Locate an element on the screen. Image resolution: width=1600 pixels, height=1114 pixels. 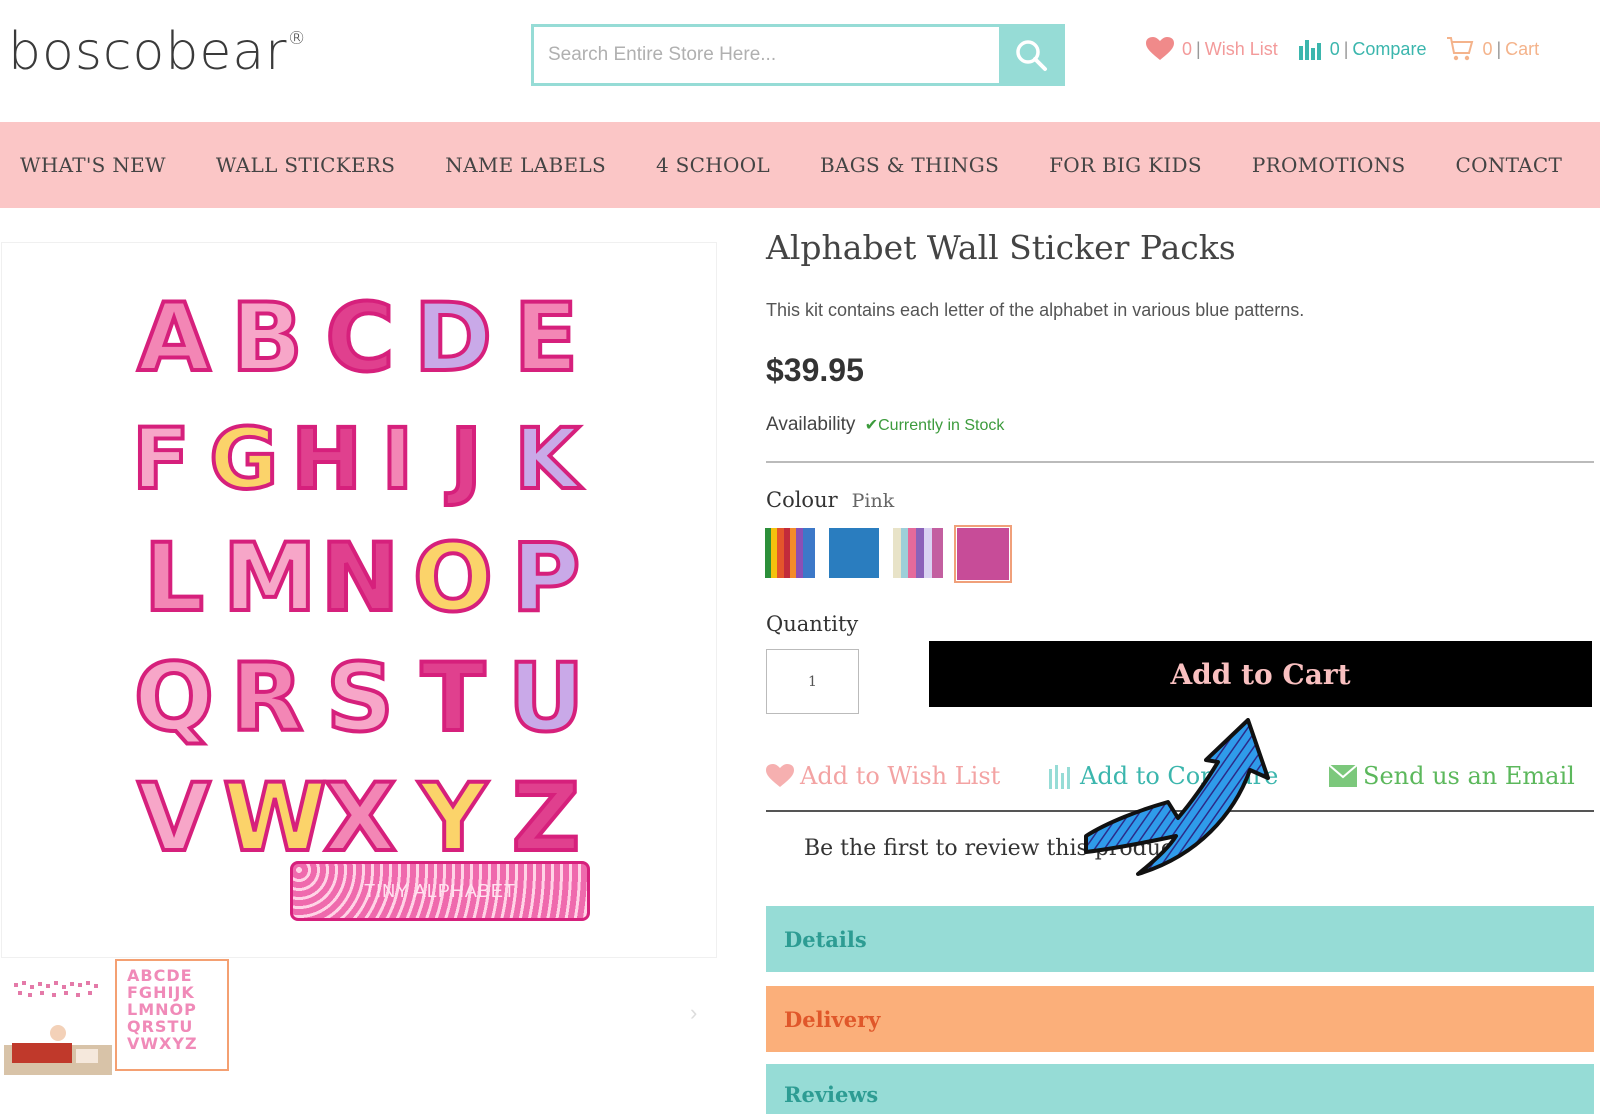
colour-swatches is located at coordinates (888, 554).